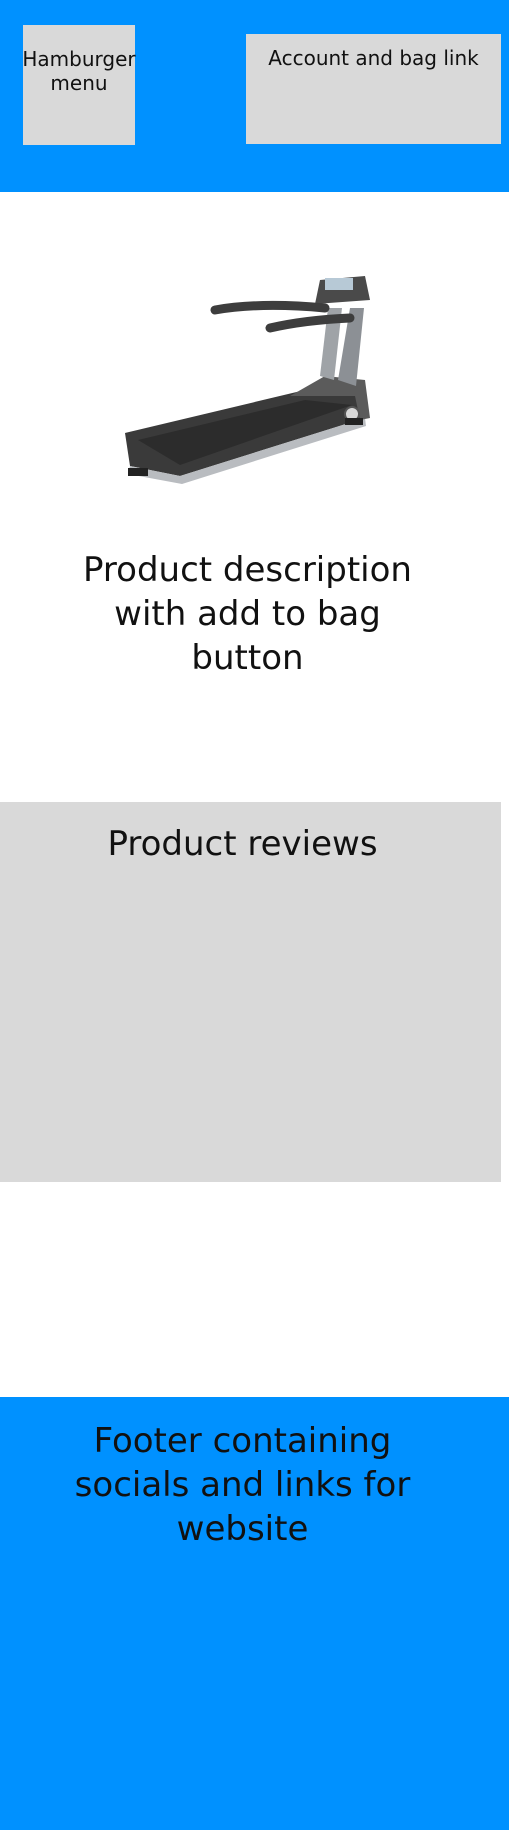 This screenshot has height=1830, width=509. What do you see at coordinates (79, 71) in the screenshot?
I see `hamburger-menu-label: Hamburger menu` at bounding box center [79, 71].